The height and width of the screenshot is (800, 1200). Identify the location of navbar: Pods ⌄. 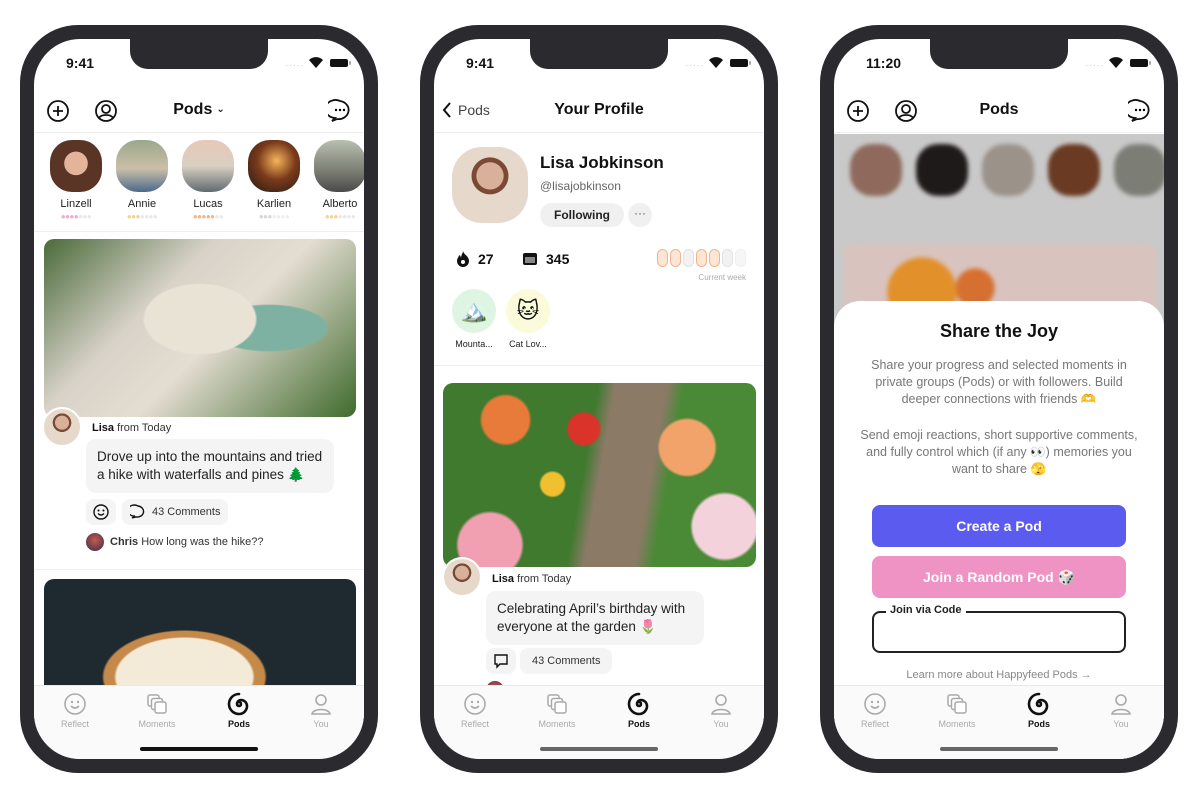
(199, 111).